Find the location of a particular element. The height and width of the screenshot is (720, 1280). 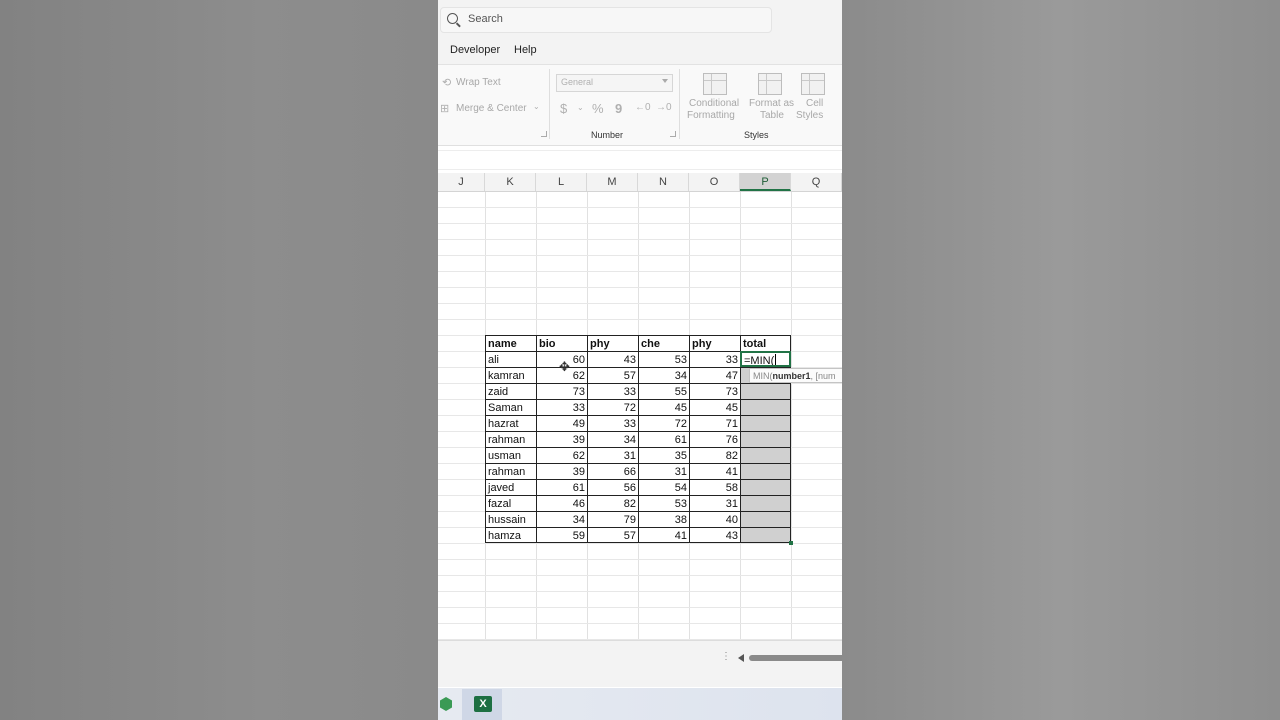

score-cell: 54 is located at coordinates (663, 487).